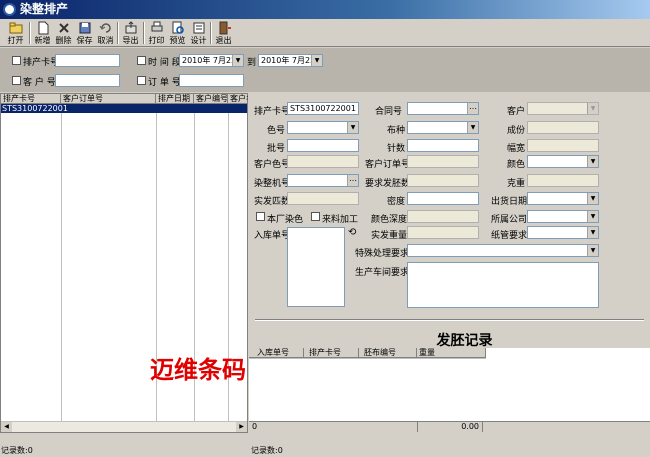 The height and width of the screenshot is (457, 650). What do you see at coordinates (39, 83) in the screenshot?
I see `customer-no-label: 客 户 号` at bounding box center [39, 83].